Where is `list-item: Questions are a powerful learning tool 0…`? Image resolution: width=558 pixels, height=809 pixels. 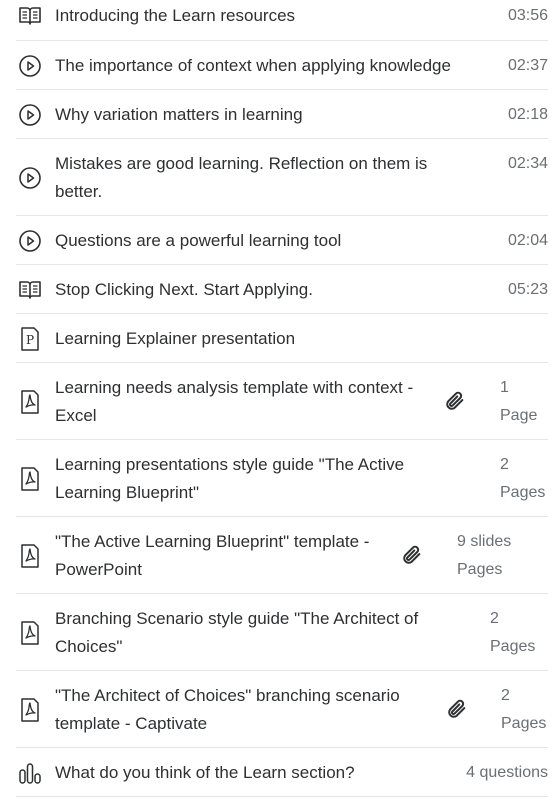 list-item: Questions are a powerful learning tool 0… is located at coordinates (282, 240).